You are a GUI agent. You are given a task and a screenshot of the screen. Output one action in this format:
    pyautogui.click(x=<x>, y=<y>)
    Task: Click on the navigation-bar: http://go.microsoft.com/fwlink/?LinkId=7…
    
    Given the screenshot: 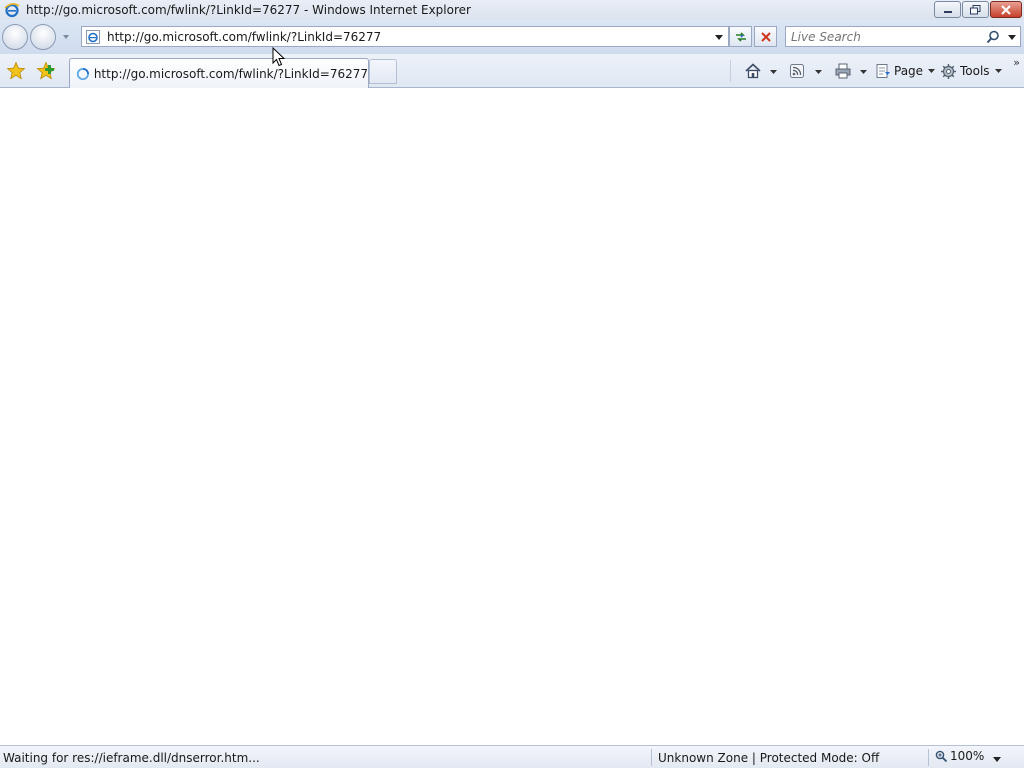 What is the action you would take?
    pyautogui.click(x=512, y=37)
    